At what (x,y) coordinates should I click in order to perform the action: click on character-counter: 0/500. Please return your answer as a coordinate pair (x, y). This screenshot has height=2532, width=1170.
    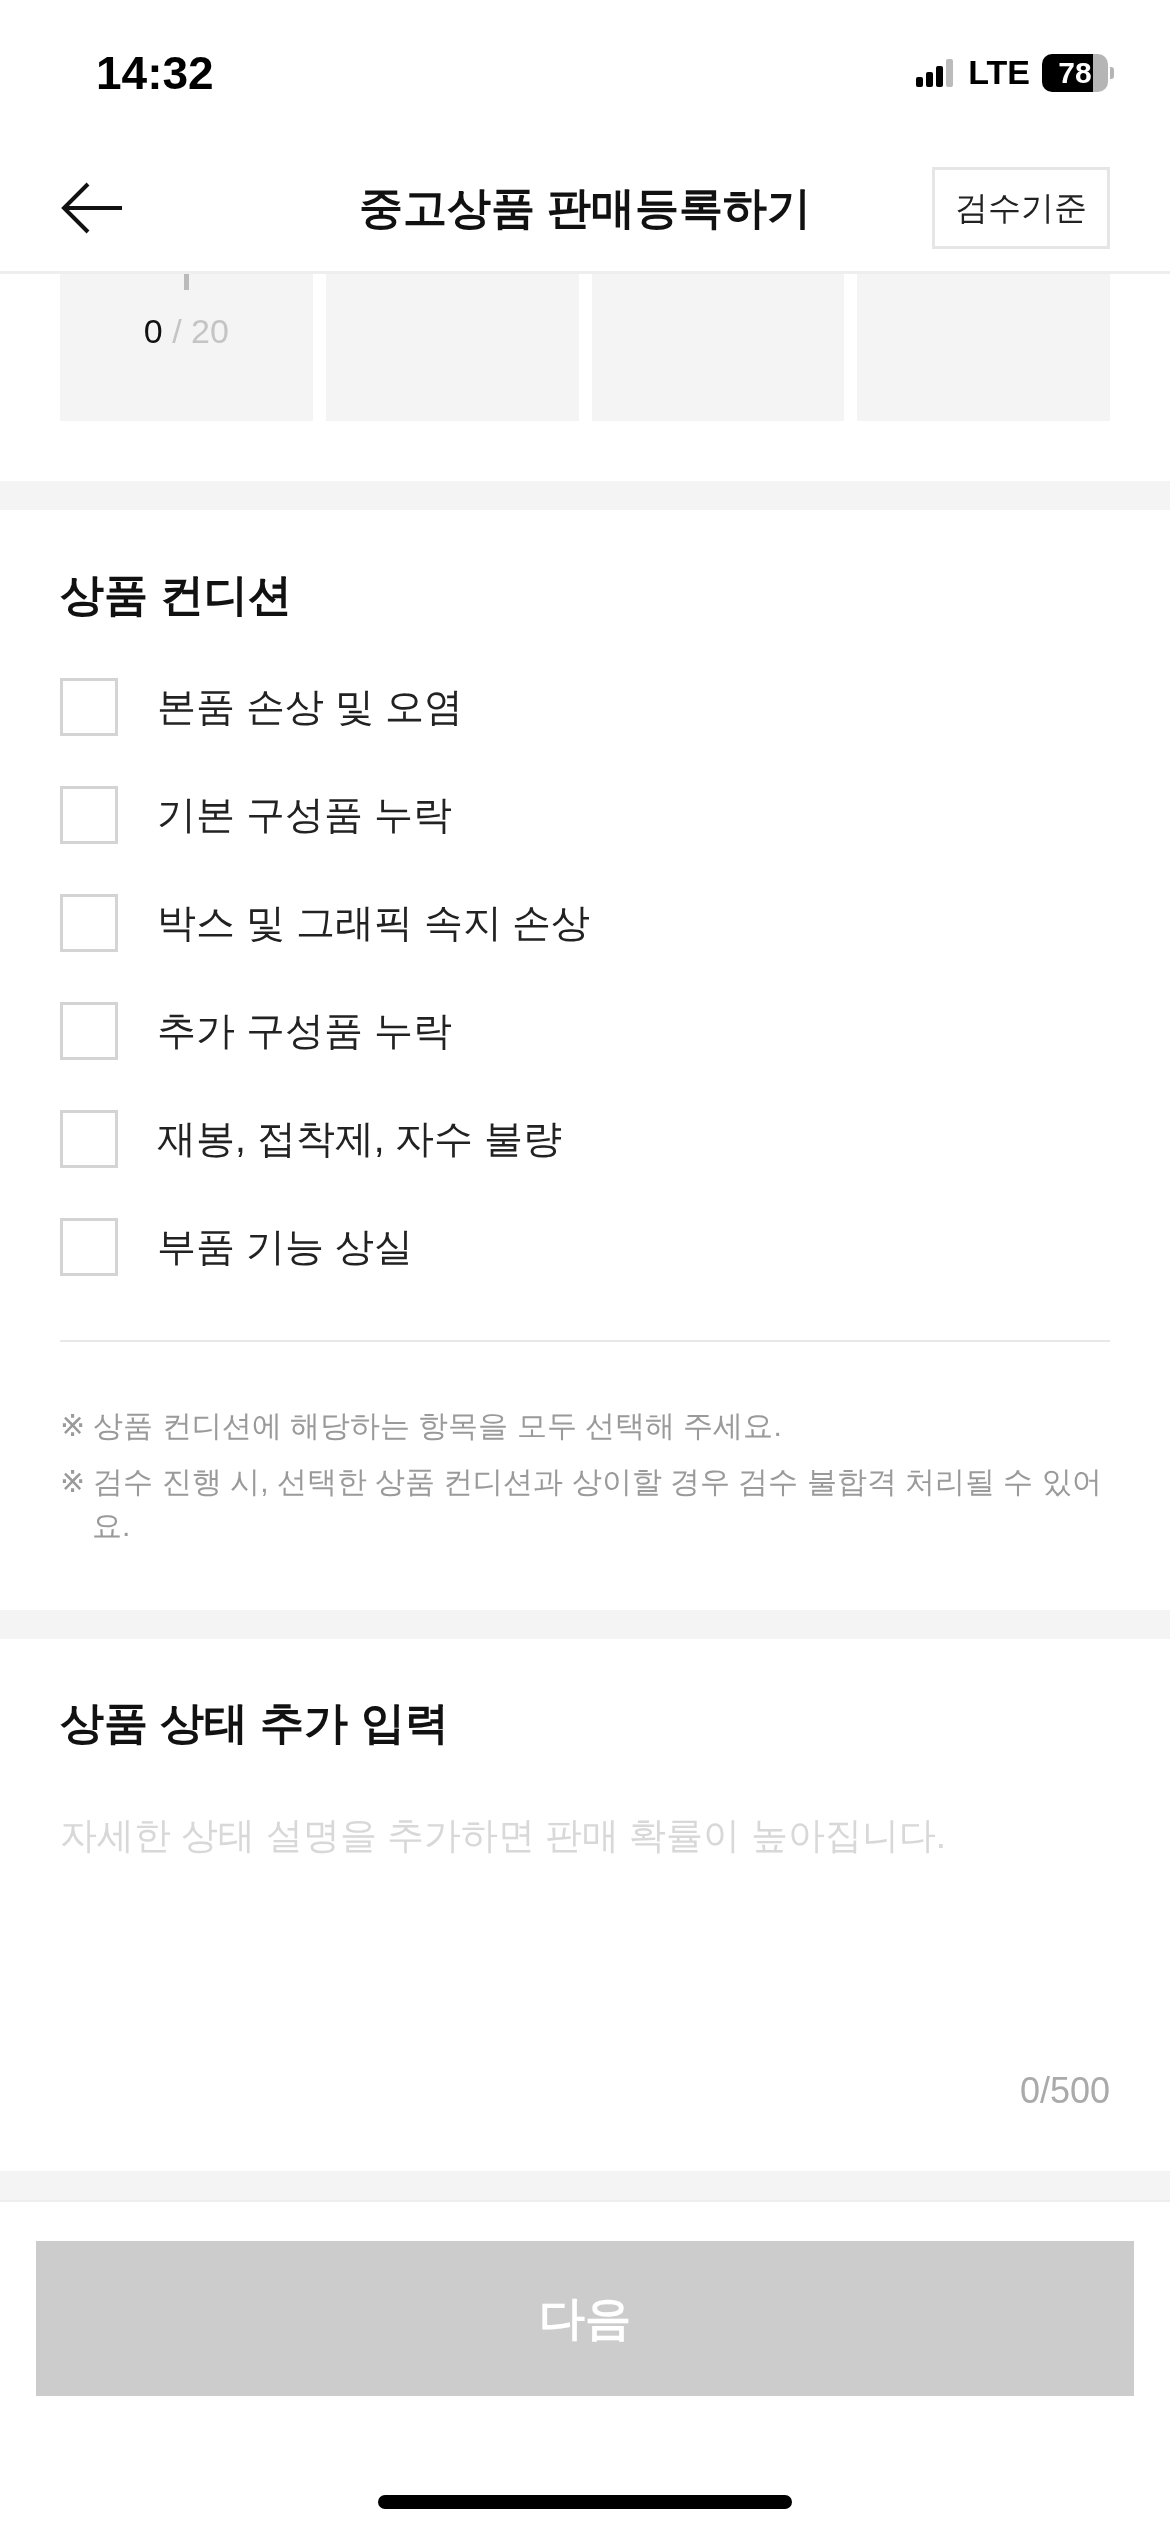
    Looking at the image, I should click on (1064, 2091).